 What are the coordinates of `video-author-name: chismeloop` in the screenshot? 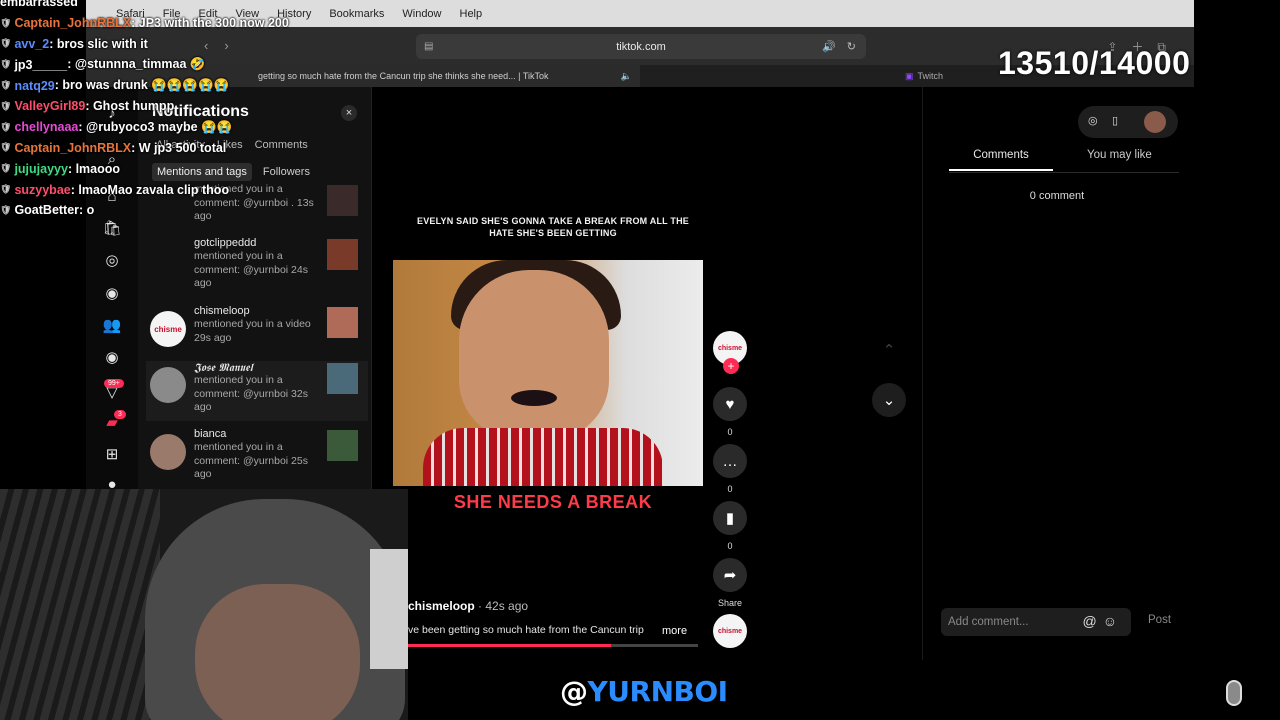 It's located at (441, 606).